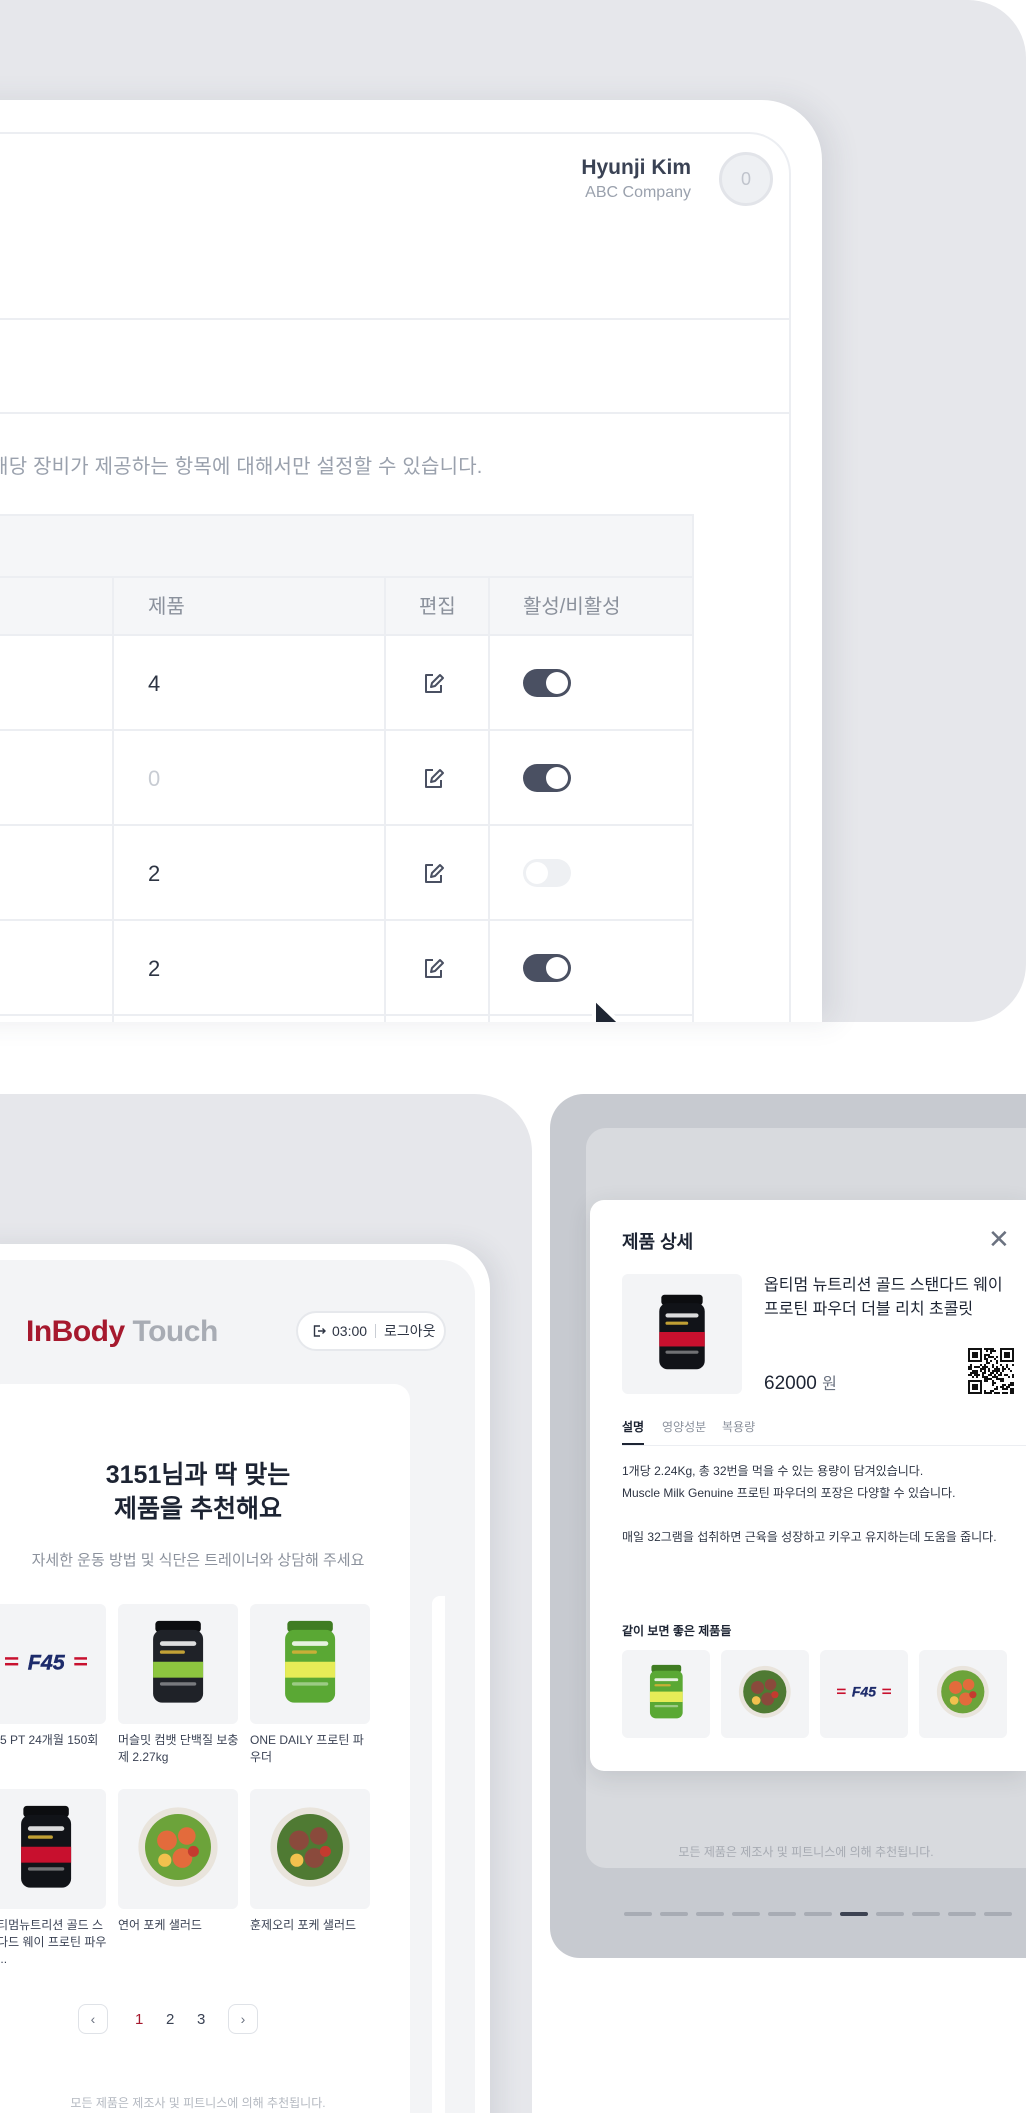 The height and width of the screenshot is (2113, 1026). What do you see at coordinates (241, 467) in the screenshot?
I see `settings-notice: 다. 해당 장비가 제공하는 항목에 대해서만 설정할 수 있습니다.` at bounding box center [241, 467].